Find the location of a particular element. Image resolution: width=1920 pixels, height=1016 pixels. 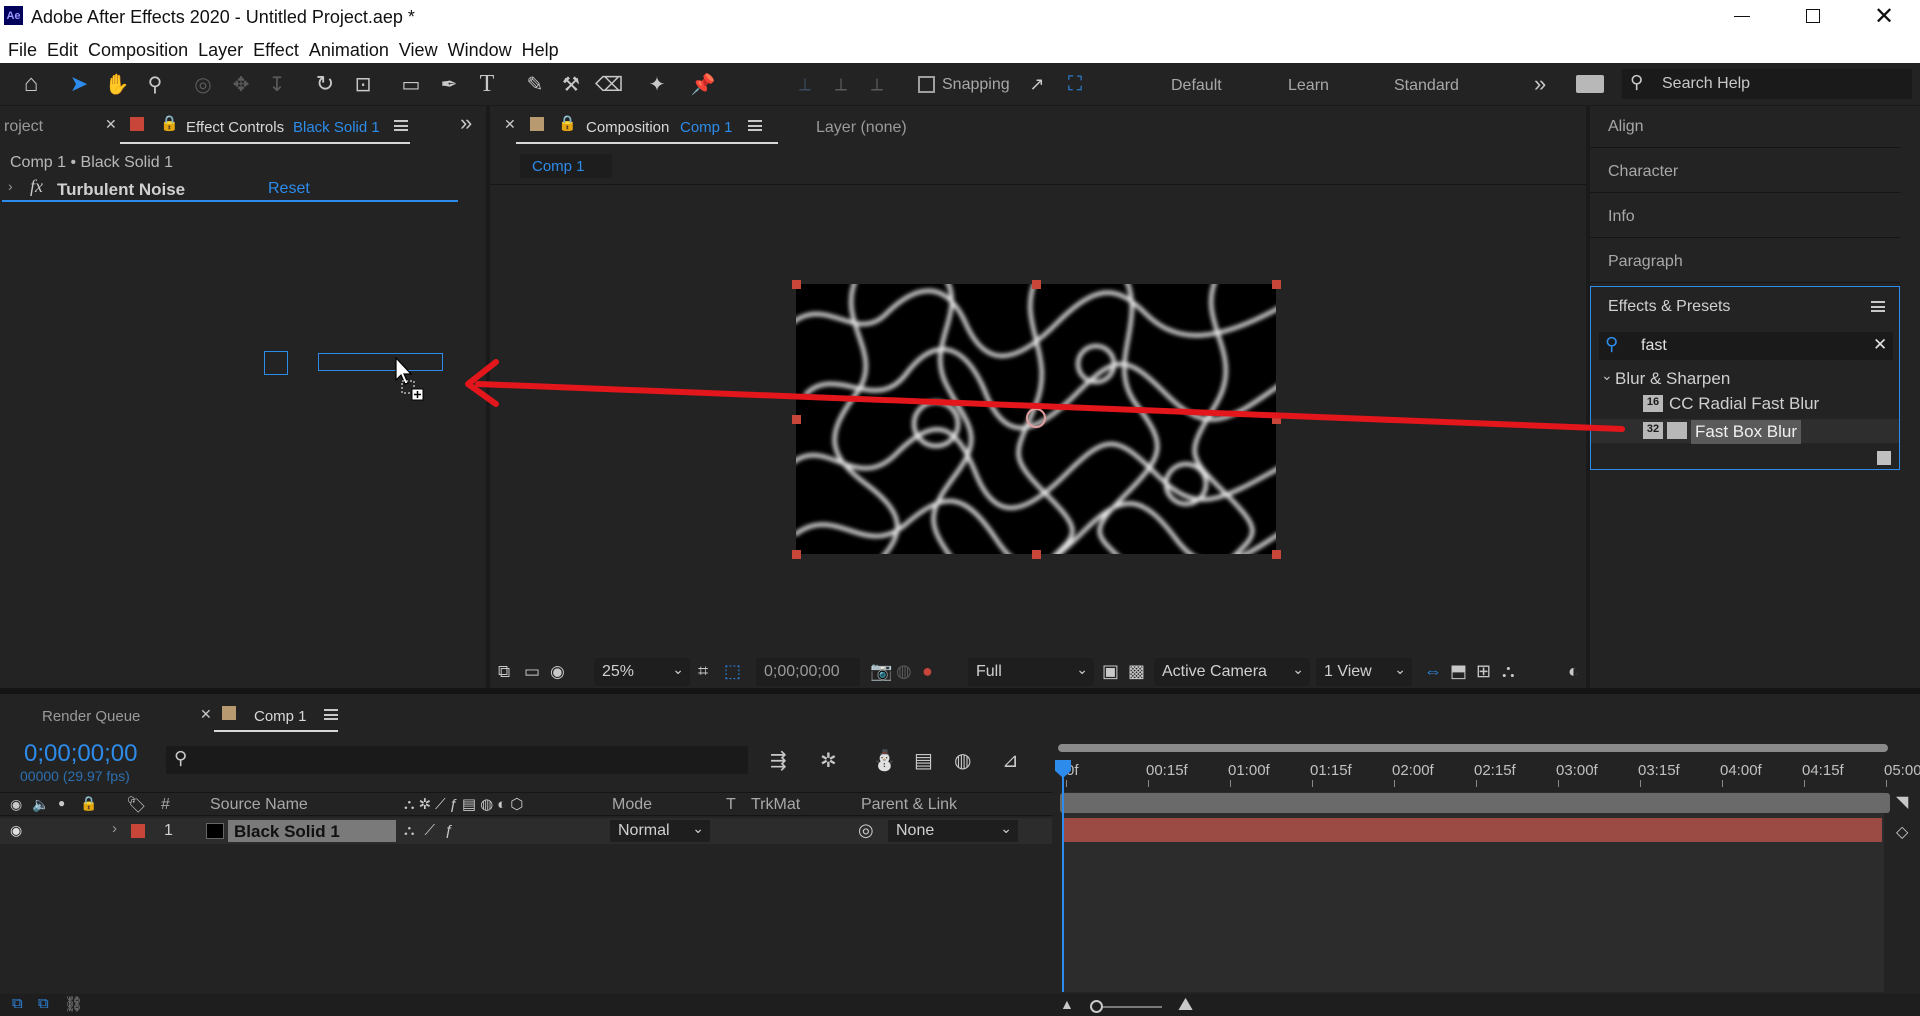

orbit-camera-icon: ◎ is located at coordinates (203, 84).